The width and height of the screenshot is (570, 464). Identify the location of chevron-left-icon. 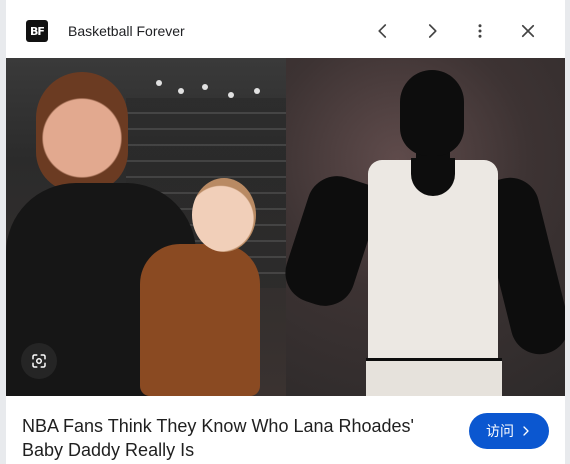
(382, 31).